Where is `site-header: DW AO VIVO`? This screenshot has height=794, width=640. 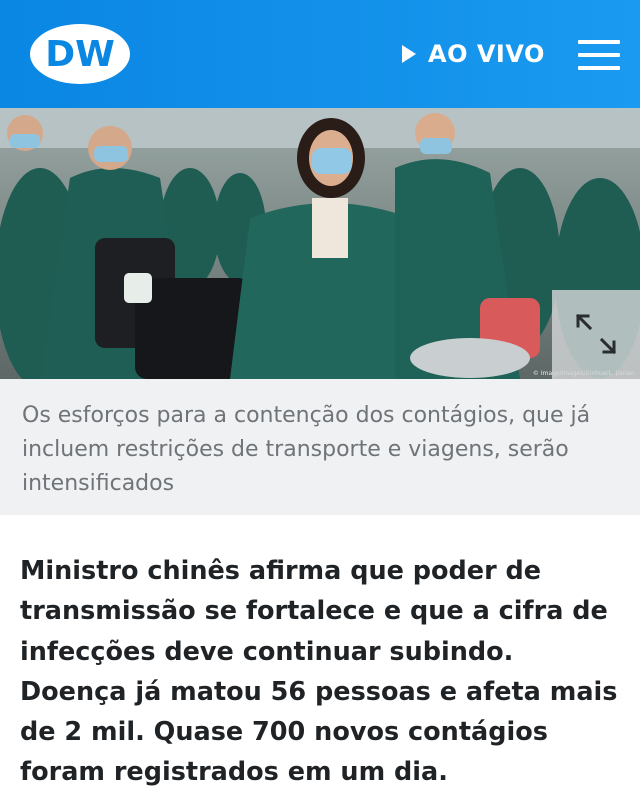
site-header: DW AO VIVO is located at coordinates (320, 54).